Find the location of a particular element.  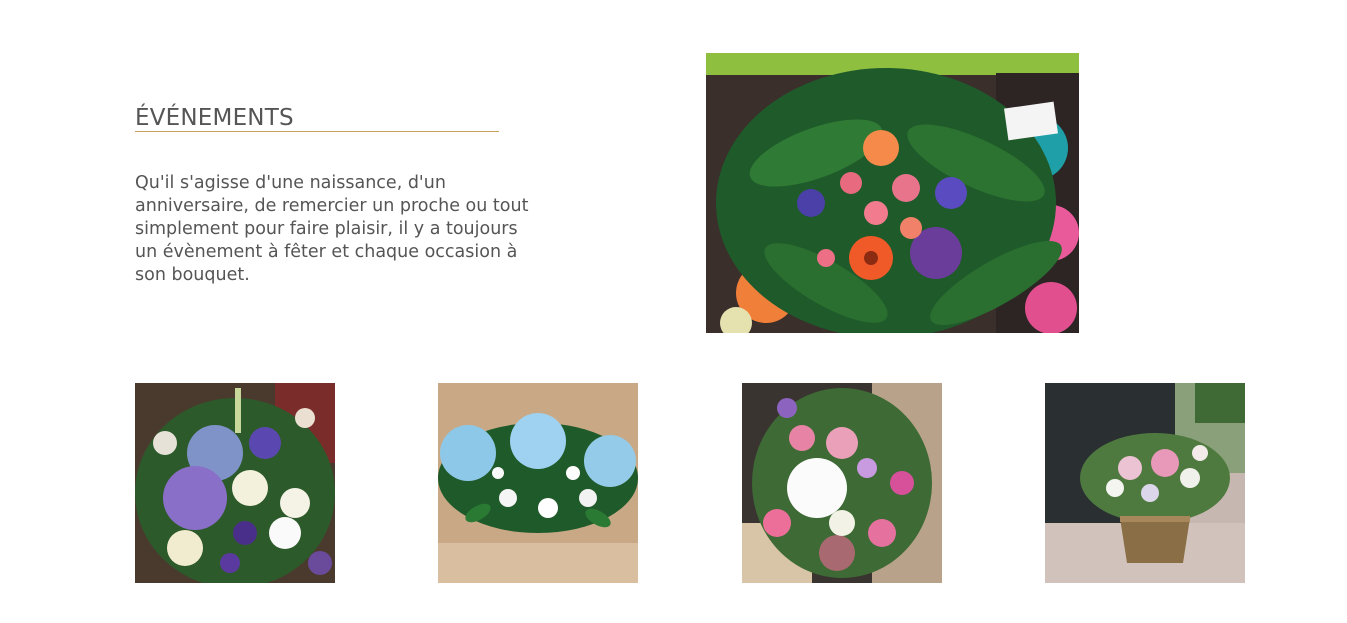

section-title: ÉVÉNEMENTS is located at coordinates (214, 118).